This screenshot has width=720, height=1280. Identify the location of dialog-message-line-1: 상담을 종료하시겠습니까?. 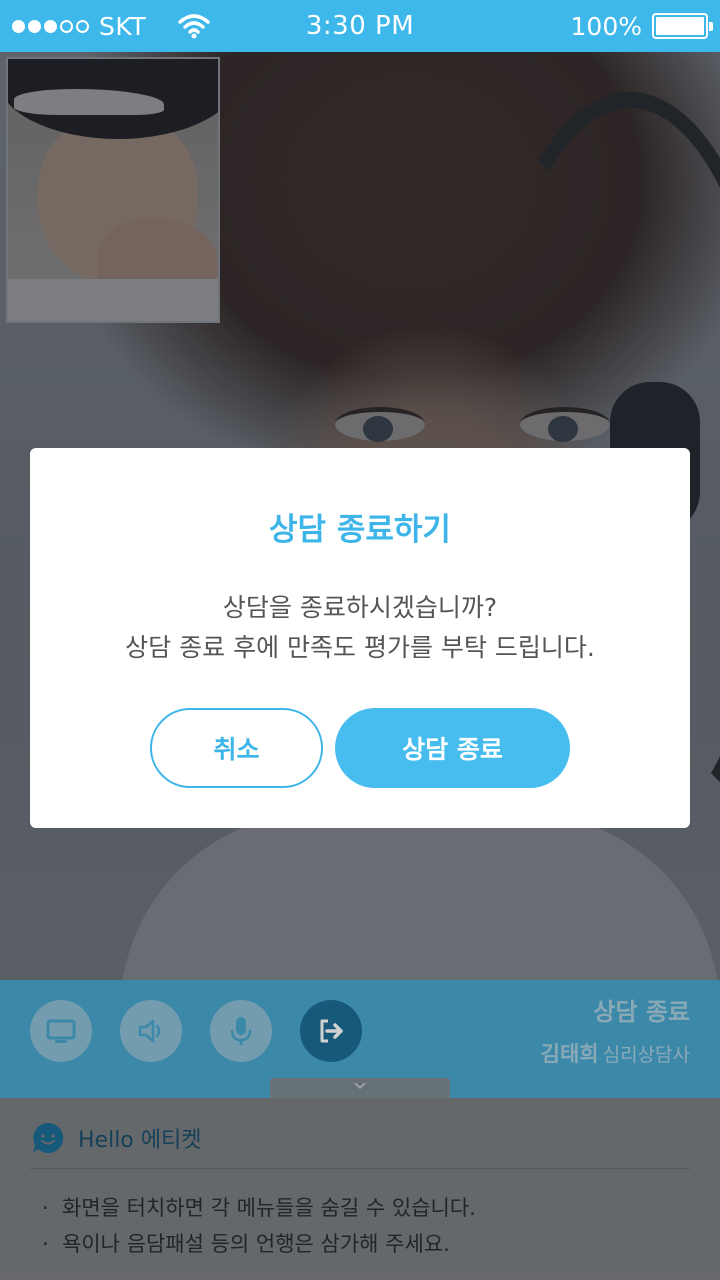
(360, 607).